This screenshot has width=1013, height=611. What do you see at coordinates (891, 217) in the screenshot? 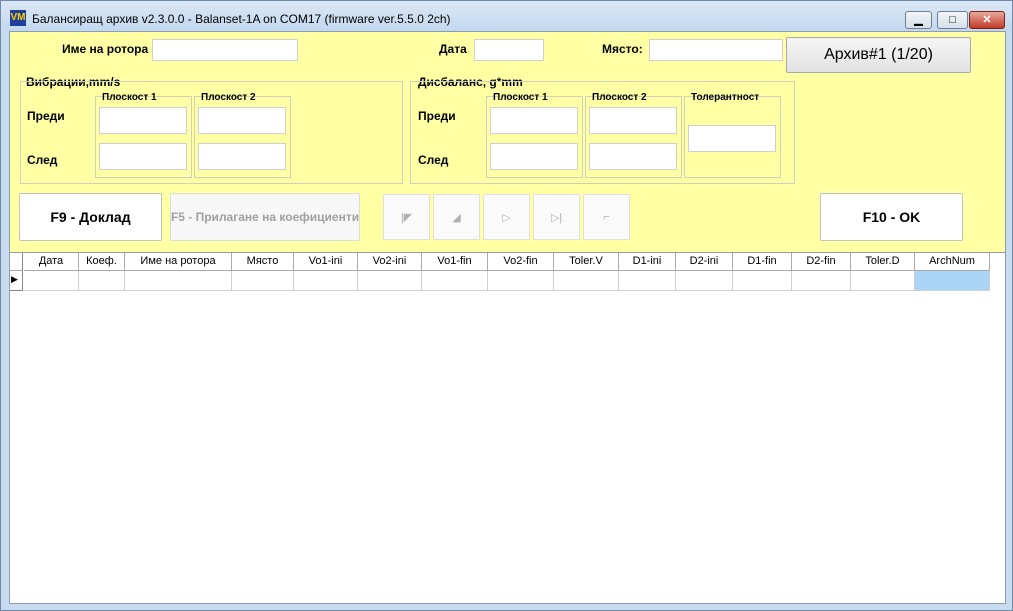
I see `ok-button: F10 - OK` at bounding box center [891, 217].